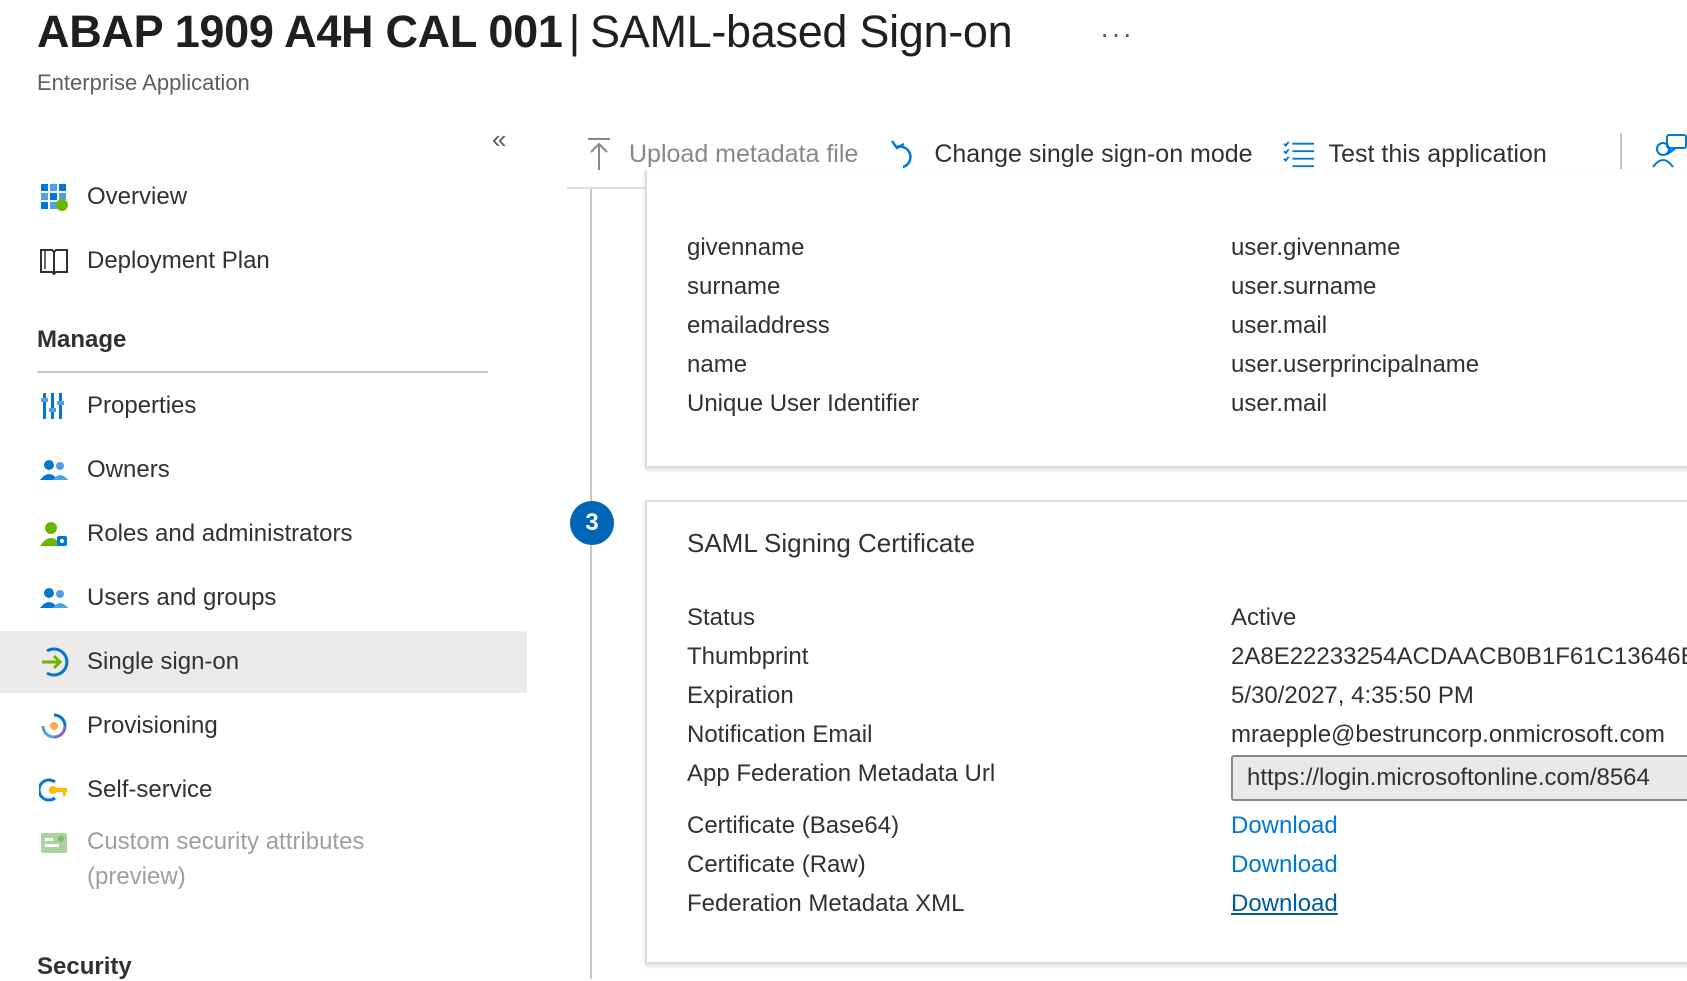 This screenshot has width=1687, height=981. I want to click on field-label: Notification Email, so click(780, 734).